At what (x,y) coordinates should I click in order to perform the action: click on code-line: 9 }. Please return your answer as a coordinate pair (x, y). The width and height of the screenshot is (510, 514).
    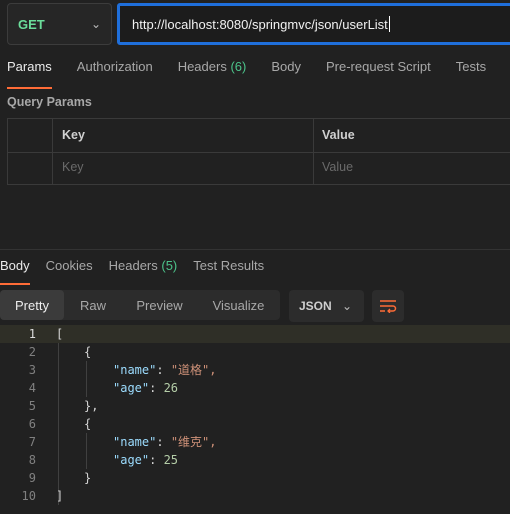
    Looking at the image, I should click on (60, 478).